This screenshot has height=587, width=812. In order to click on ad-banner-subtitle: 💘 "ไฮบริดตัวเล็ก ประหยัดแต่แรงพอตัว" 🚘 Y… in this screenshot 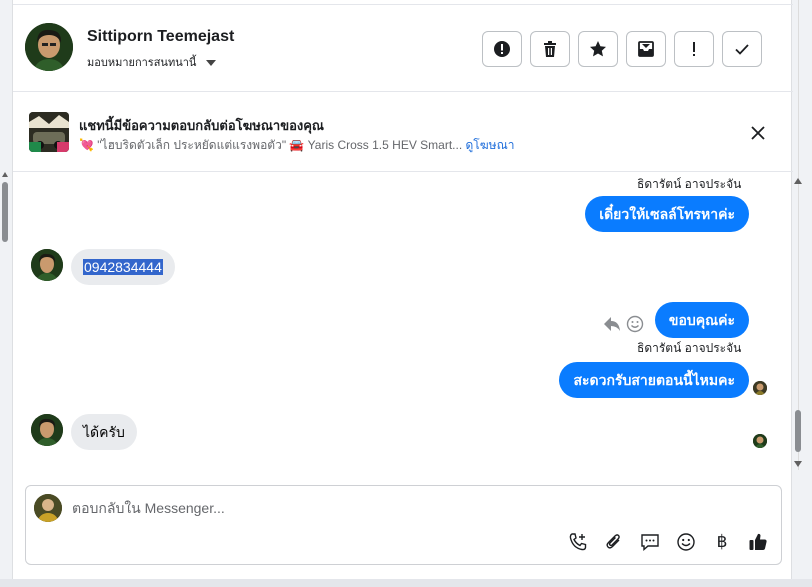, I will do `click(296, 145)`.